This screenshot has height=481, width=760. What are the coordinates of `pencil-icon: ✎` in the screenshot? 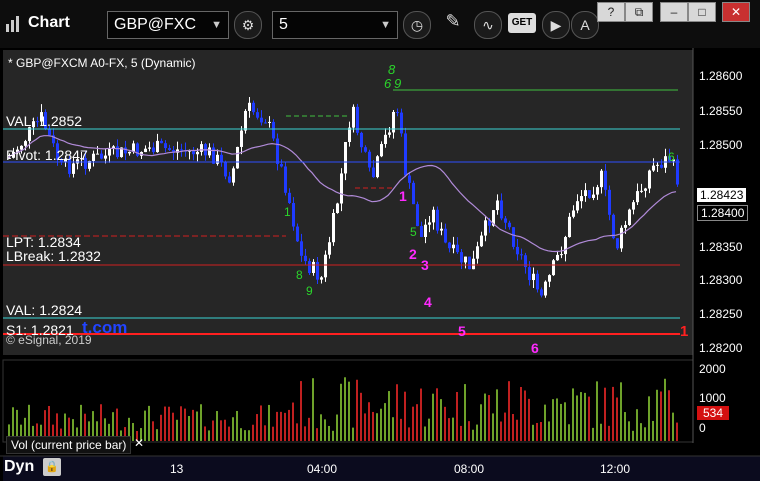 It's located at (453, 24).